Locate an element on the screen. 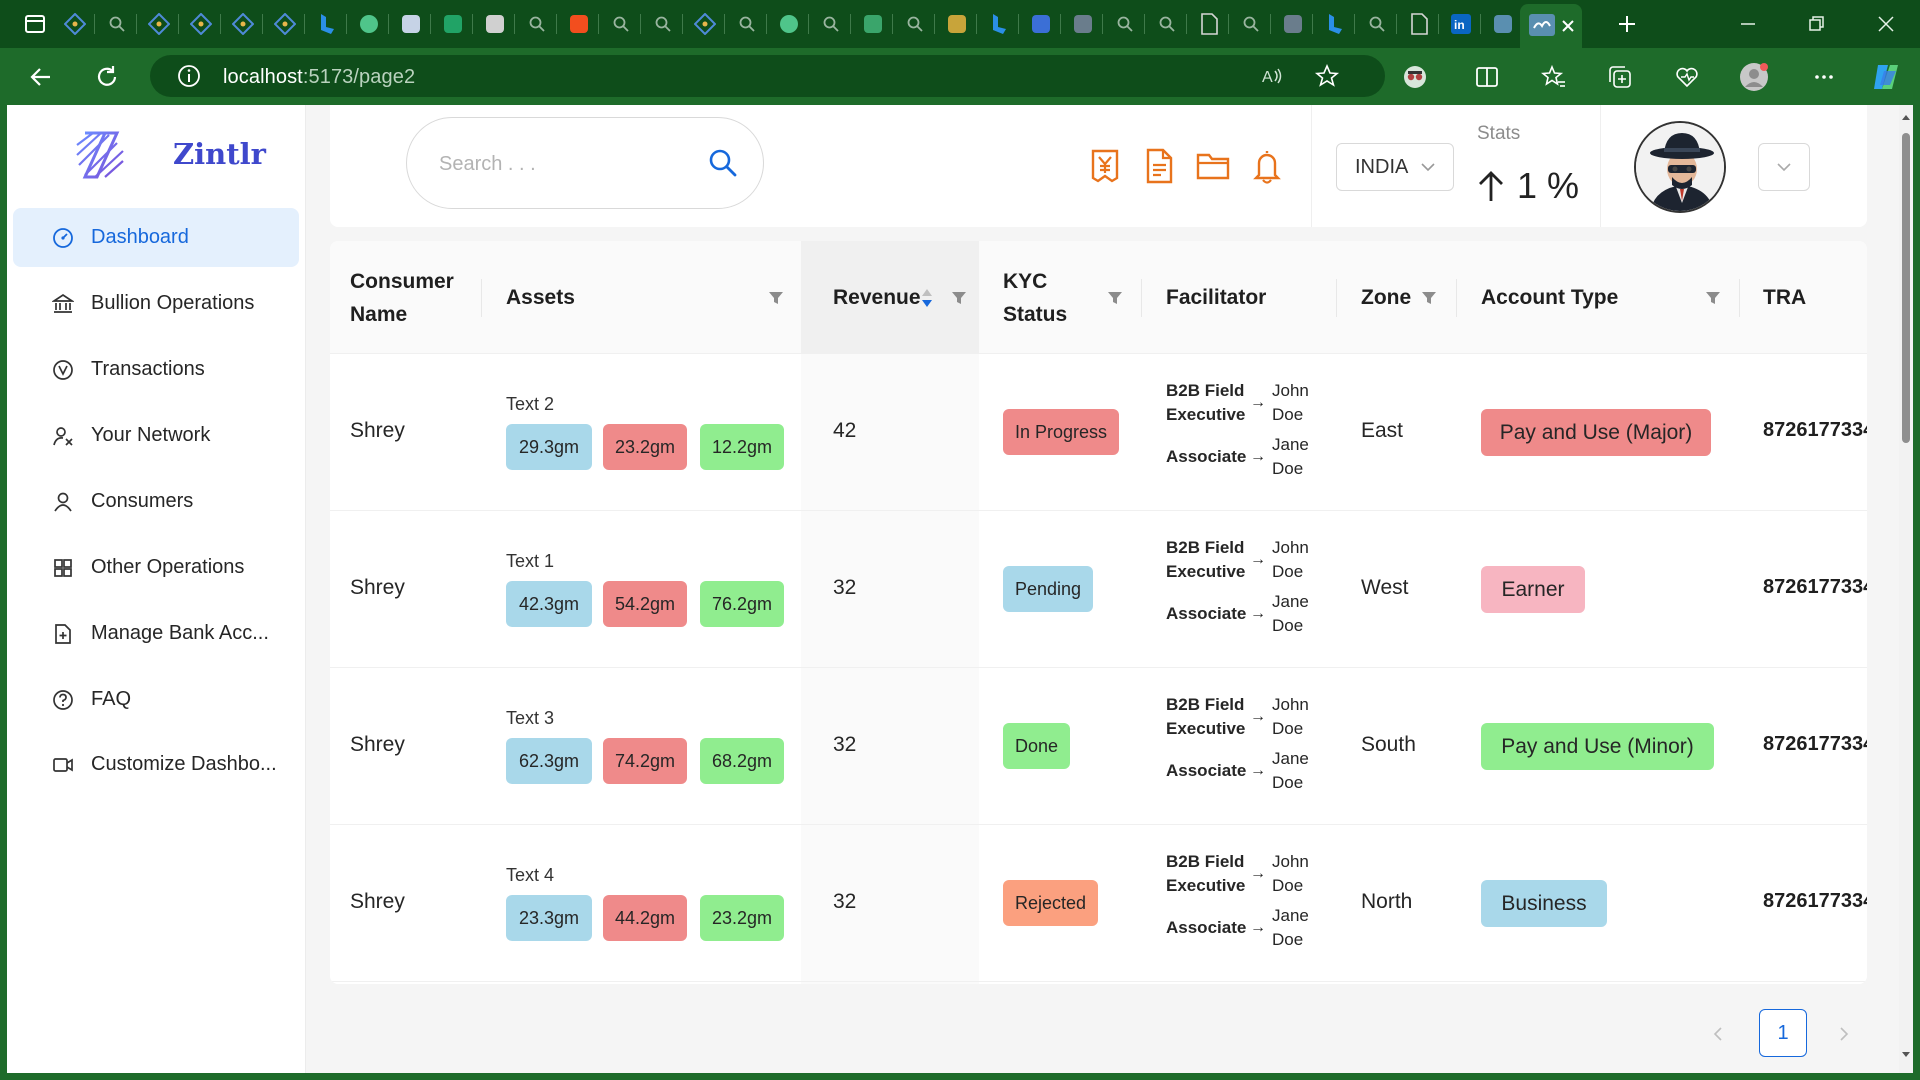  col-zone: Zone is located at coordinates (1386, 297).